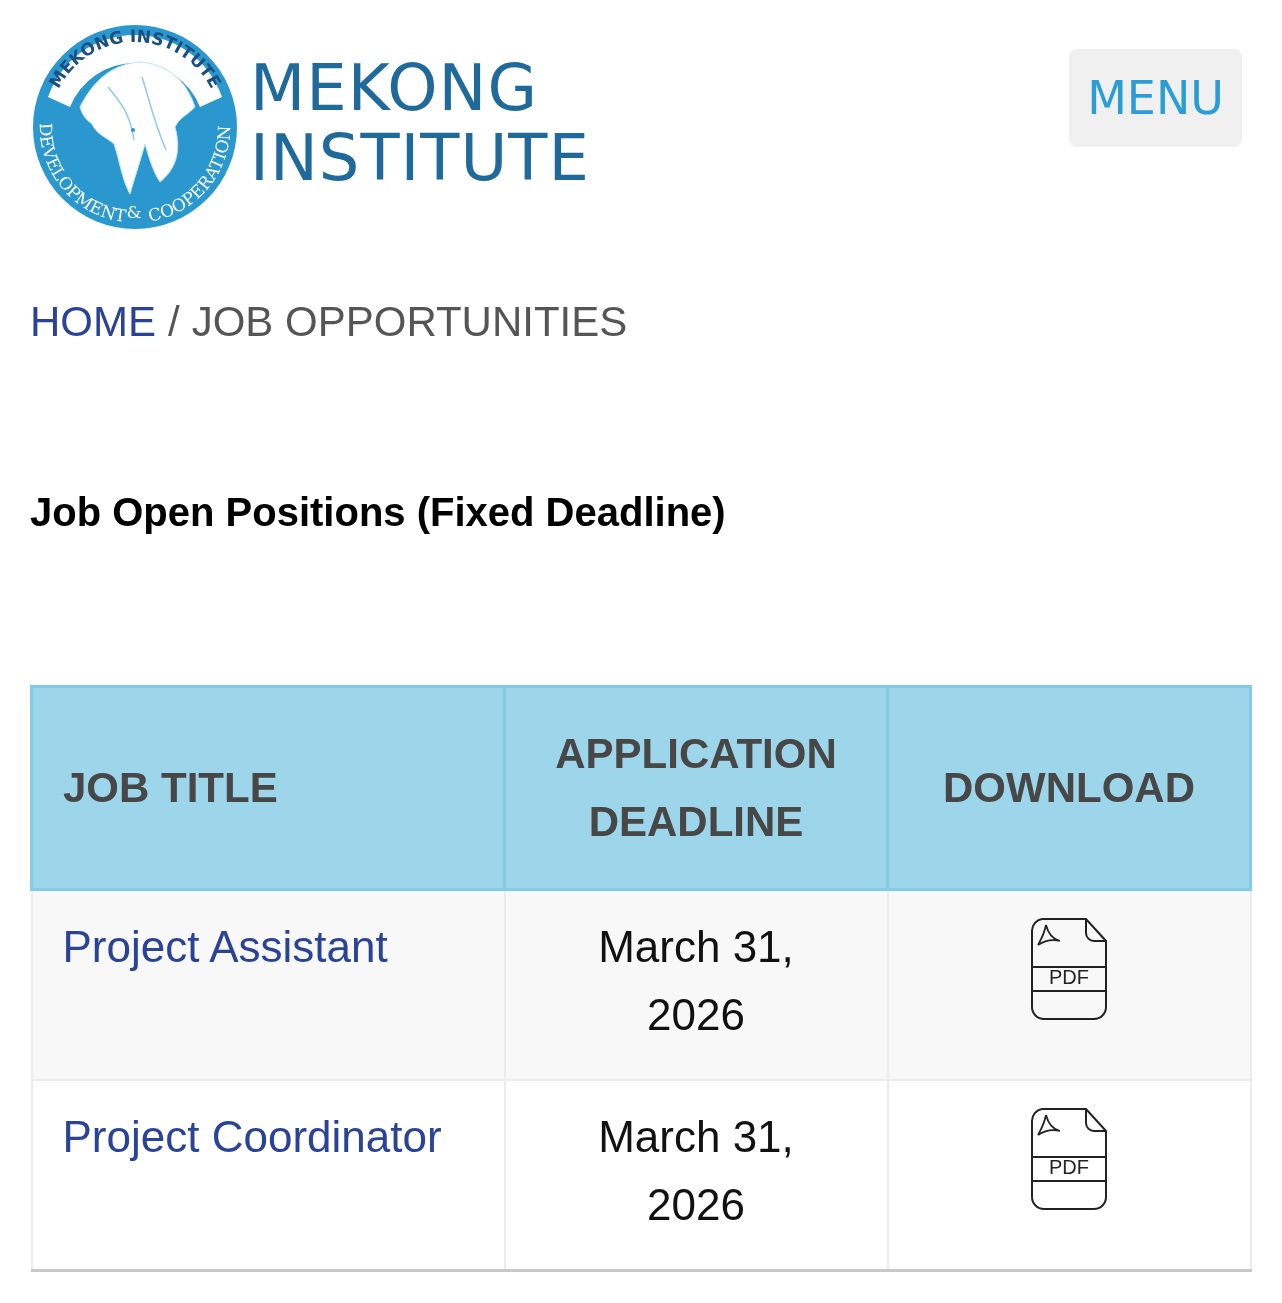 The width and height of the screenshot is (1282, 1303). I want to click on column-header: DOWNLOAD, so click(1069, 788).